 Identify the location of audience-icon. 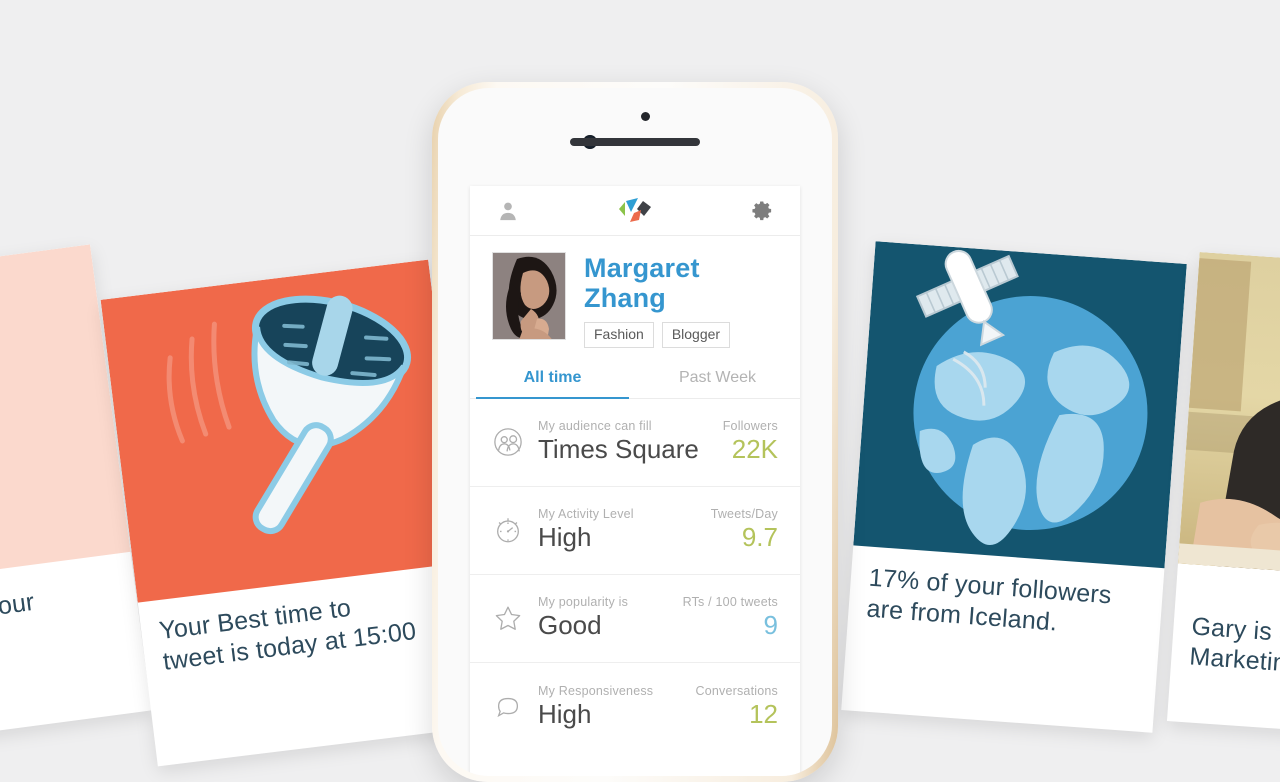
(508, 442).